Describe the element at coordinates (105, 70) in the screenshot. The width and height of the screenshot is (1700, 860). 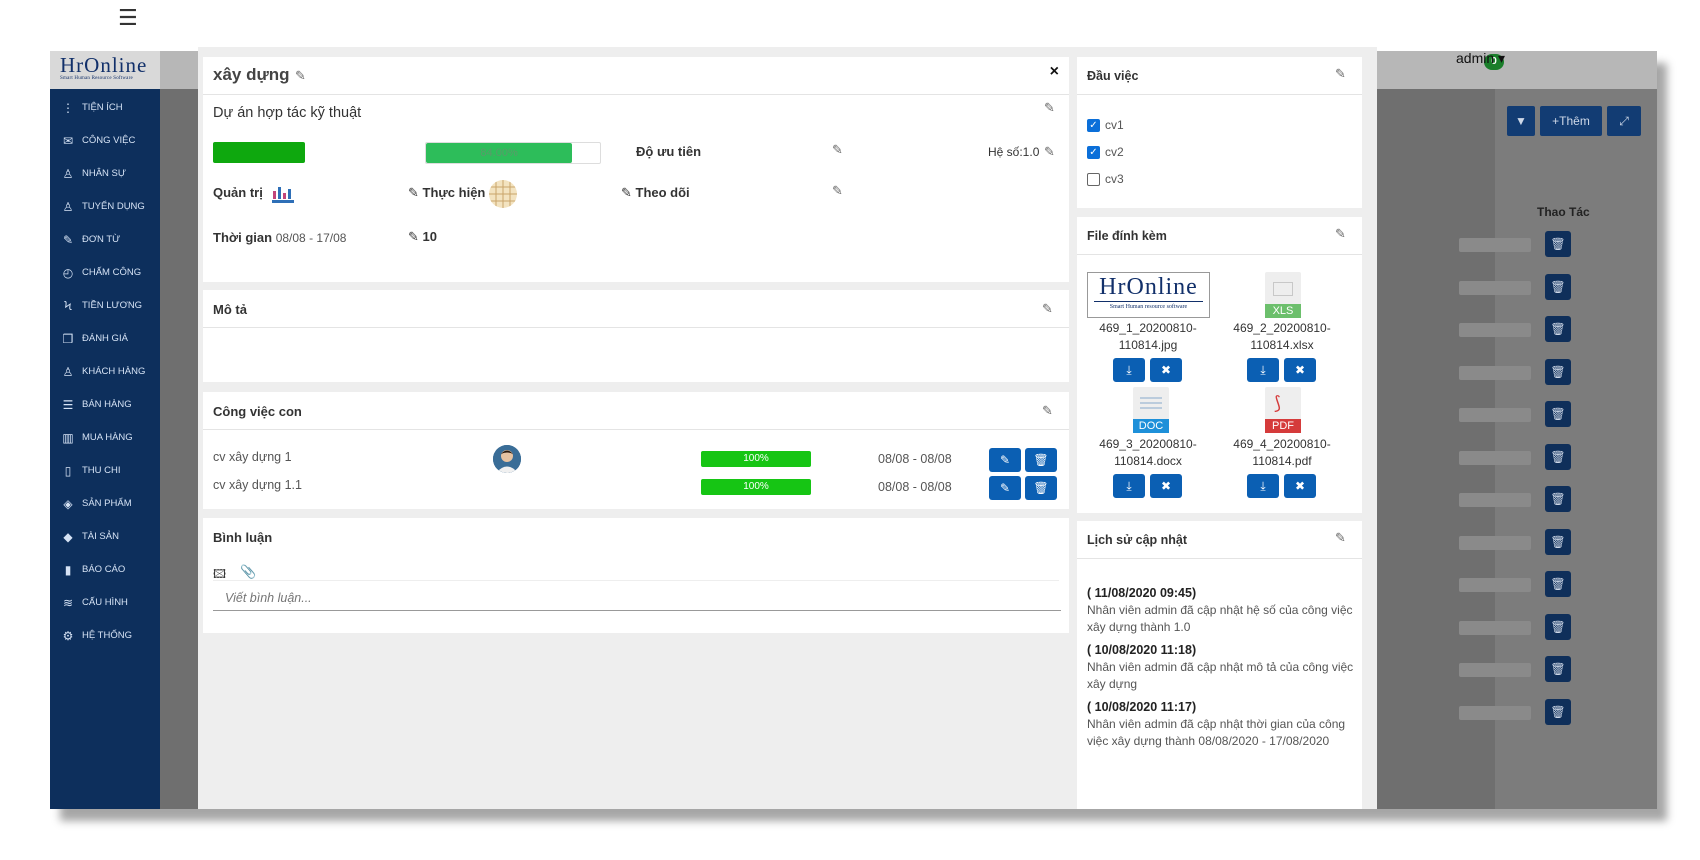
I see `app-logo: HrOnline Smart Human Resource Software` at that location.